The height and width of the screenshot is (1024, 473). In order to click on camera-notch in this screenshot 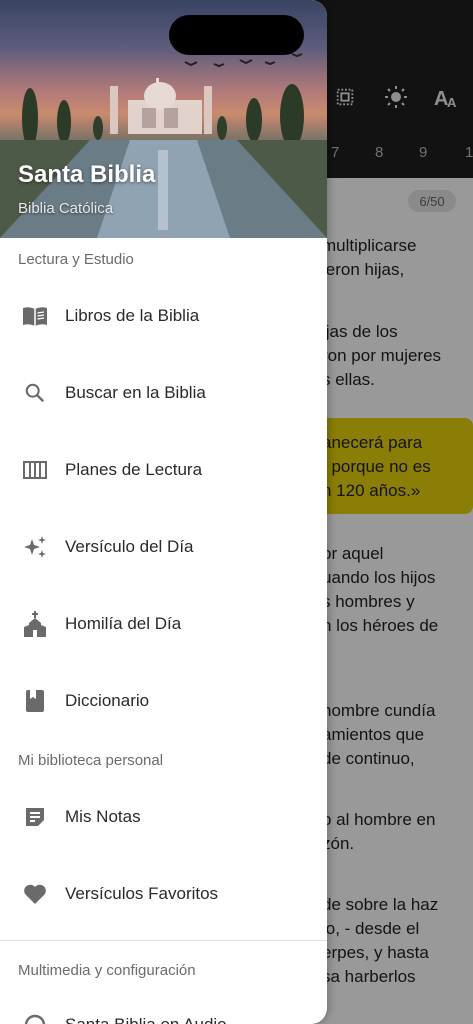, I will do `click(236, 35)`.